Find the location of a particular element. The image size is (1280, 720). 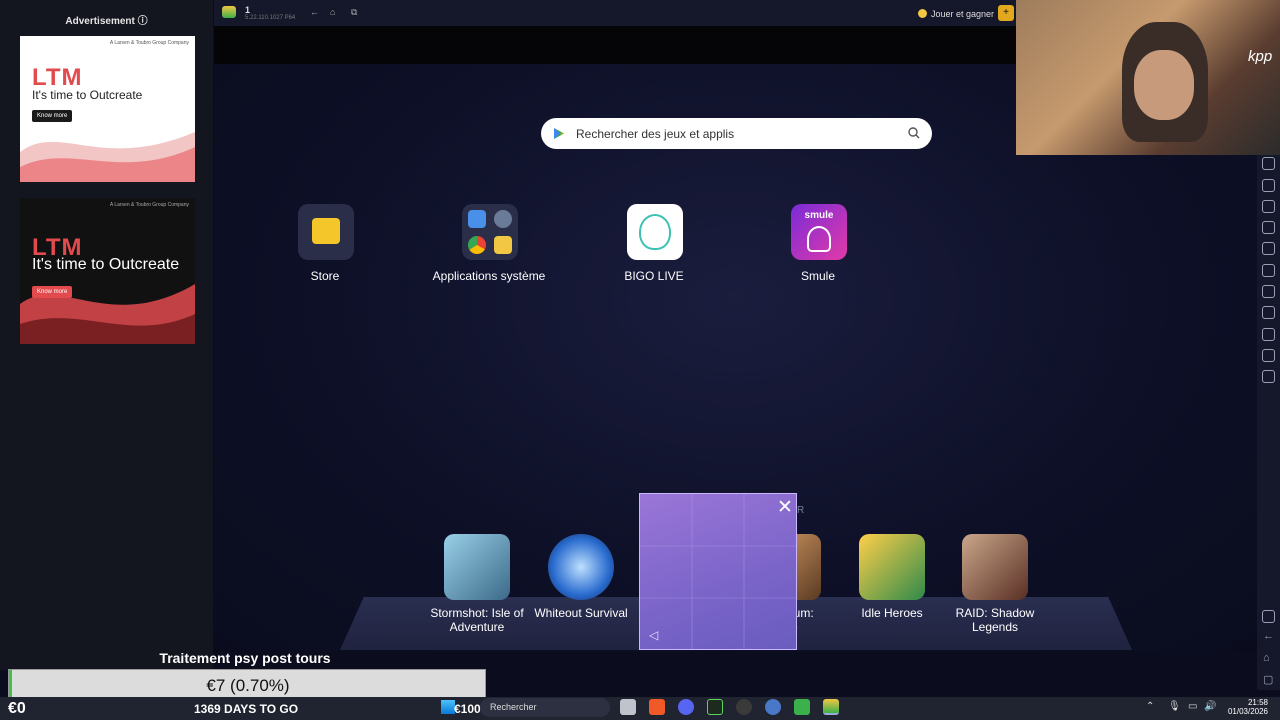

webcam-sign: kpp is located at coordinates (1260, 56).